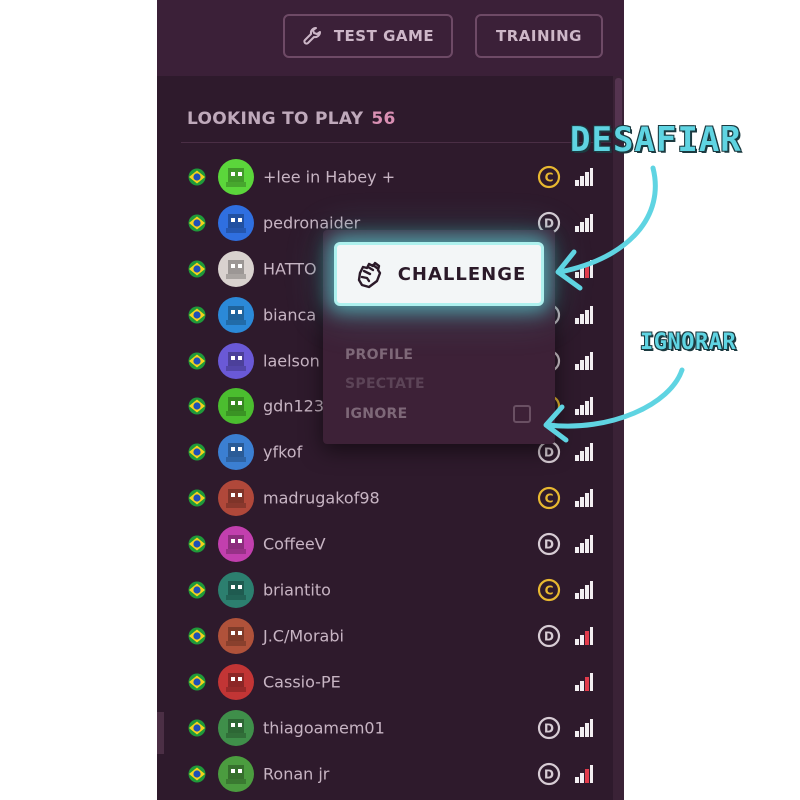  I want to click on divider, so click(396, 142).